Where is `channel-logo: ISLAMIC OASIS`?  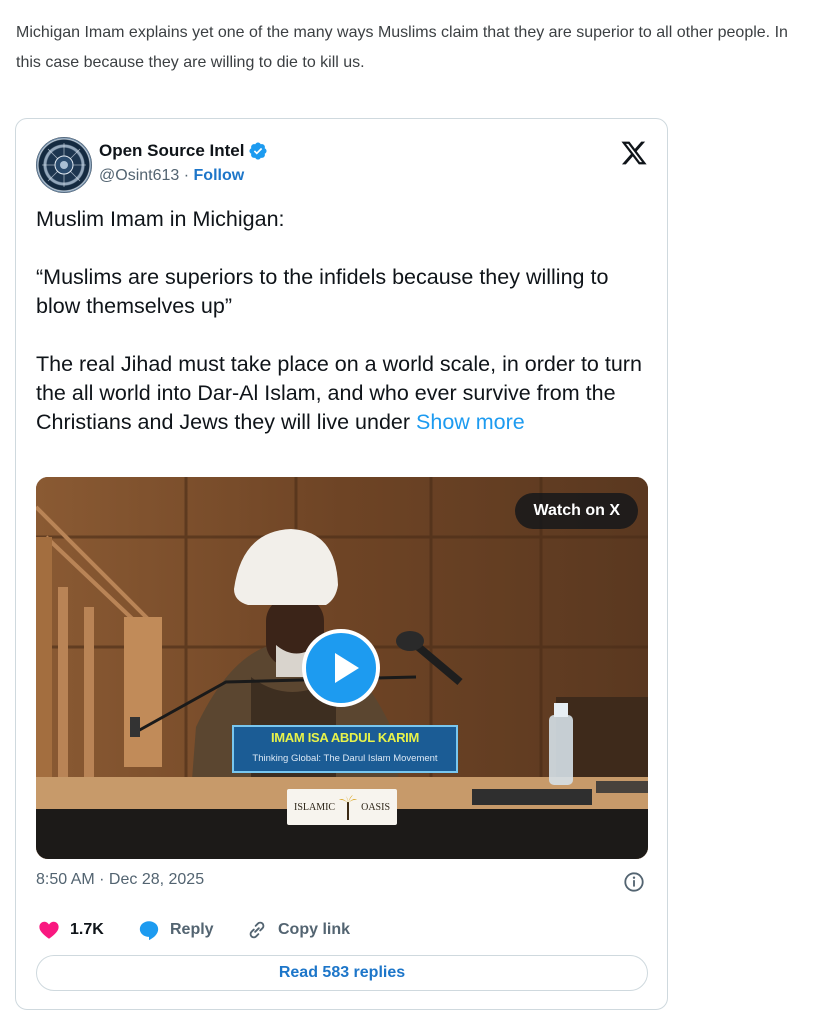 channel-logo: ISLAMIC OASIS is located at coordinates (342, 807).